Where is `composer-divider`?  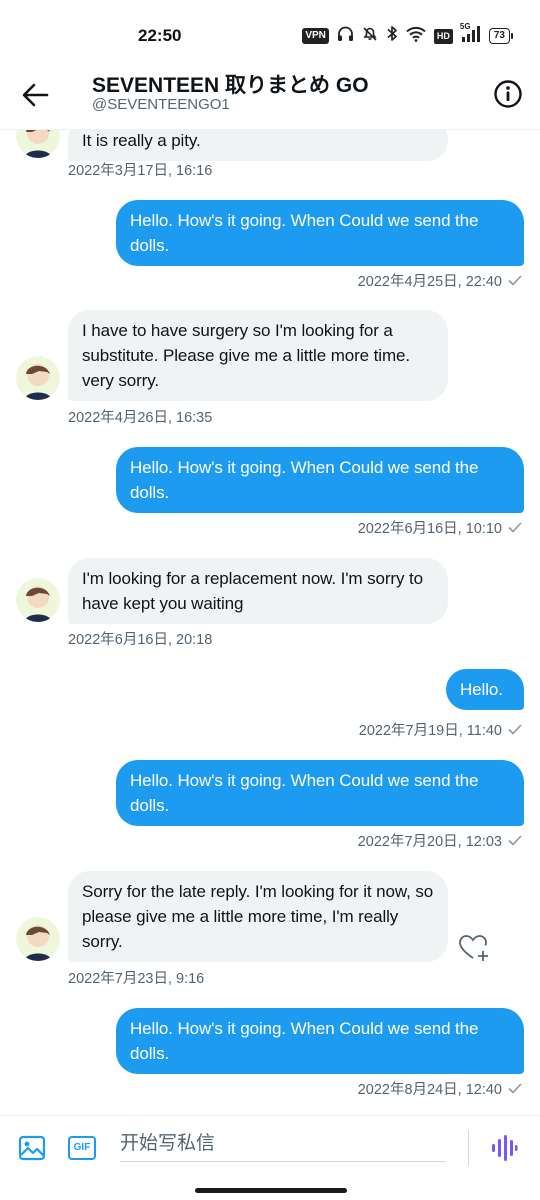 composer-divider is located at coordinates (468, 1148).